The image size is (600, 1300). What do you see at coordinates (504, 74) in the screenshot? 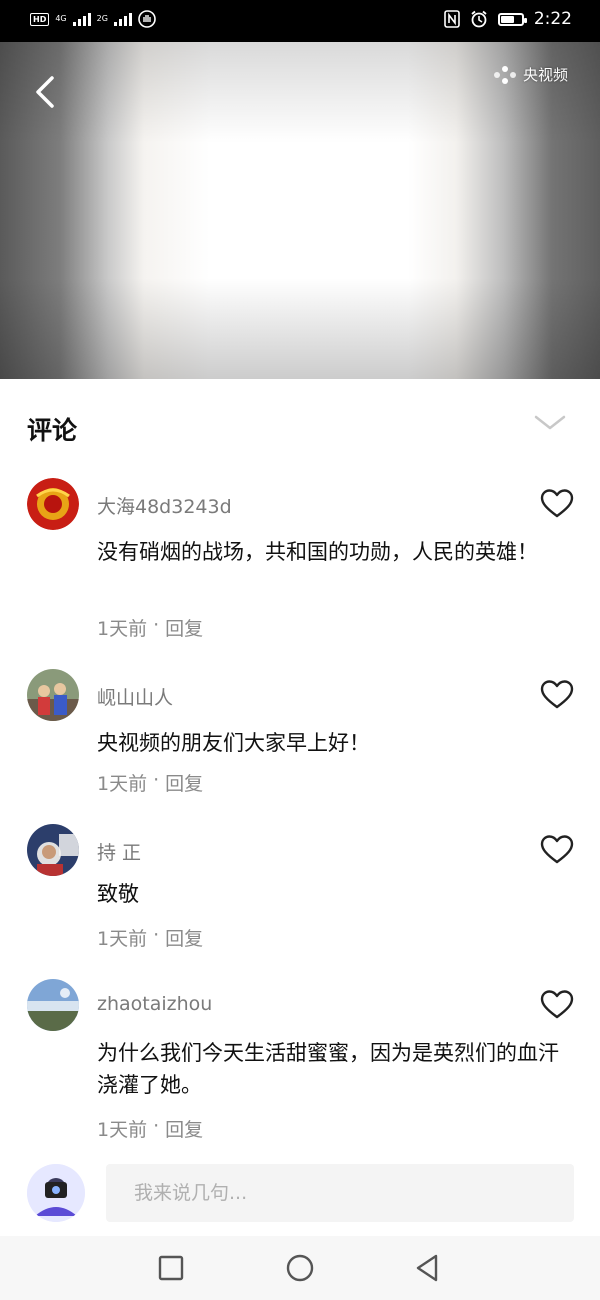
I see `cctv-logo-icon` at bounding box center [504, 74].